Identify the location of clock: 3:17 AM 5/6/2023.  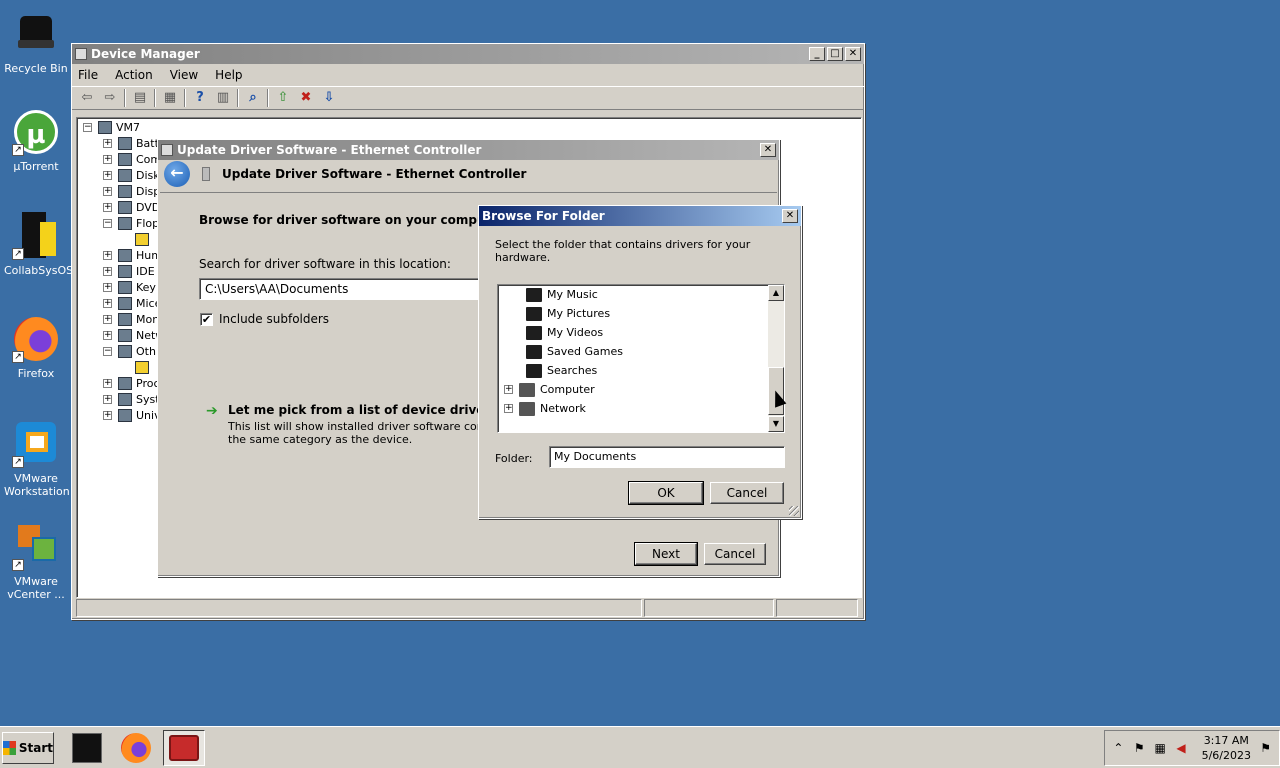
(1226, 748).